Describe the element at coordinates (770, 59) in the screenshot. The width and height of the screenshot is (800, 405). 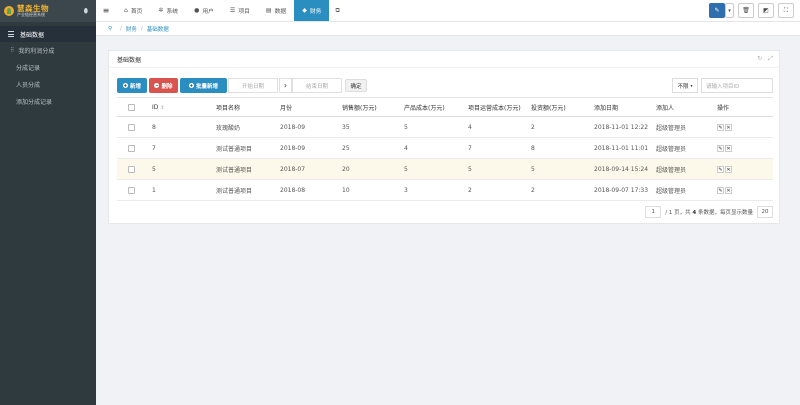
I see `maximize-icon: ⤢` at that location.